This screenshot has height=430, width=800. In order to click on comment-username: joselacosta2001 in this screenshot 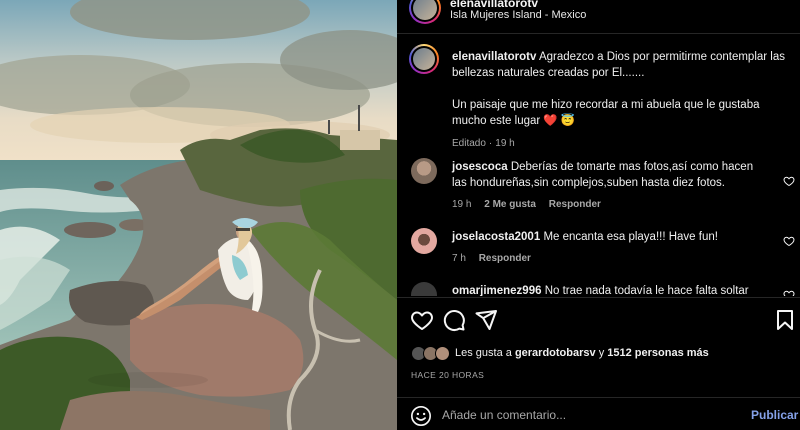, I will do `click(496, 237)`.